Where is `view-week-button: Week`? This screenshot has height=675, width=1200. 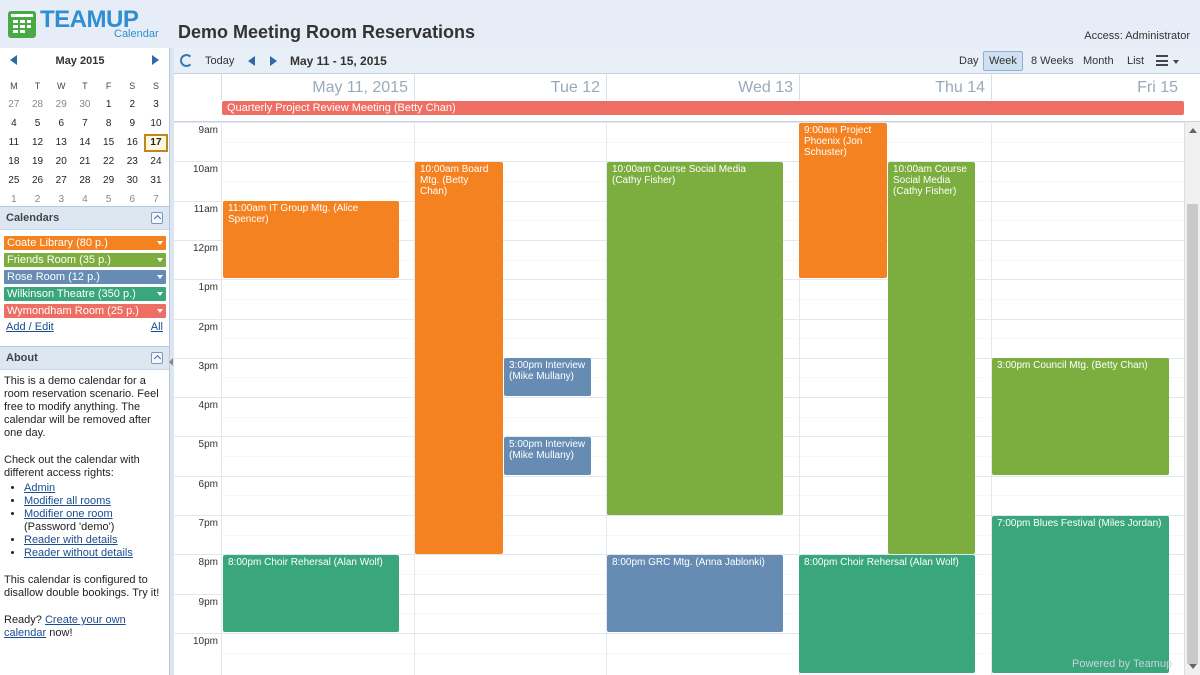
view-week-button: Week is located at coordinates (1003, 61).